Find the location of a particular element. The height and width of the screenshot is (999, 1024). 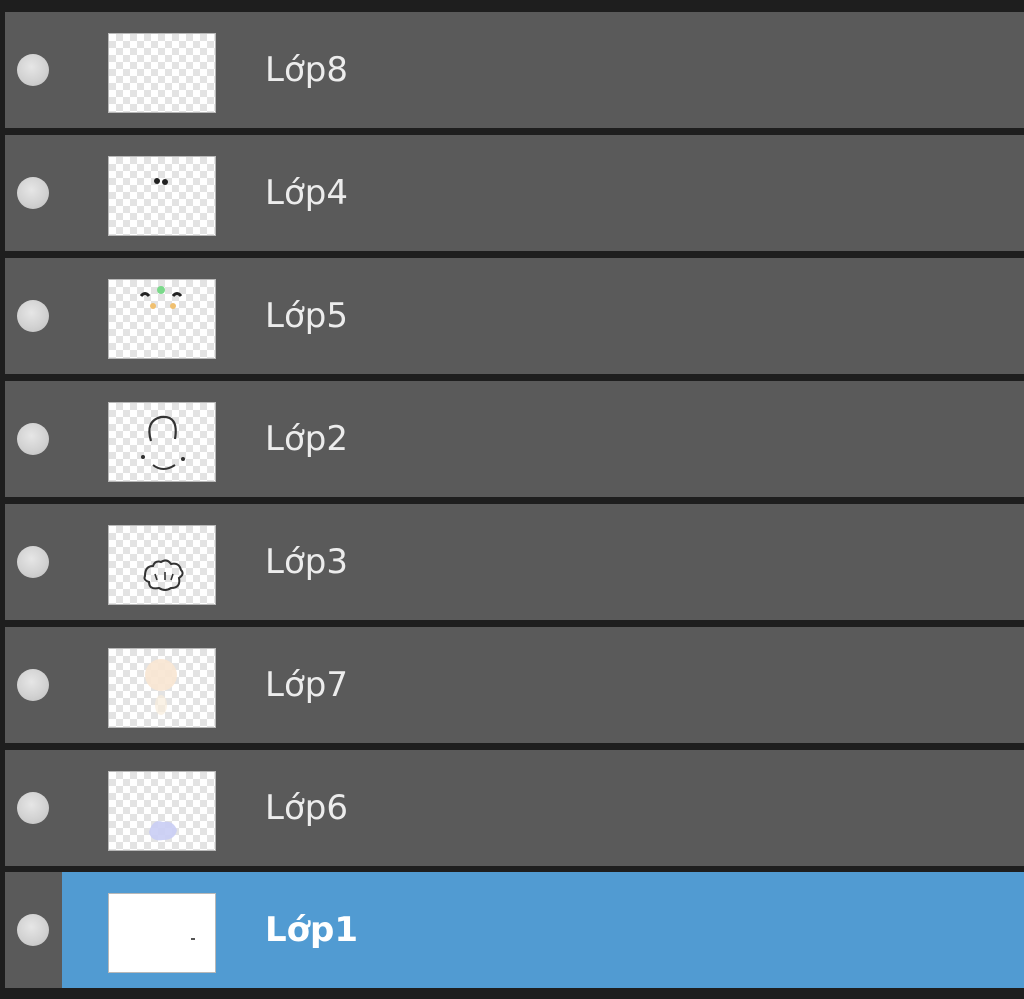

layer-name: Lớp5 is located at coordinates (306, 316).